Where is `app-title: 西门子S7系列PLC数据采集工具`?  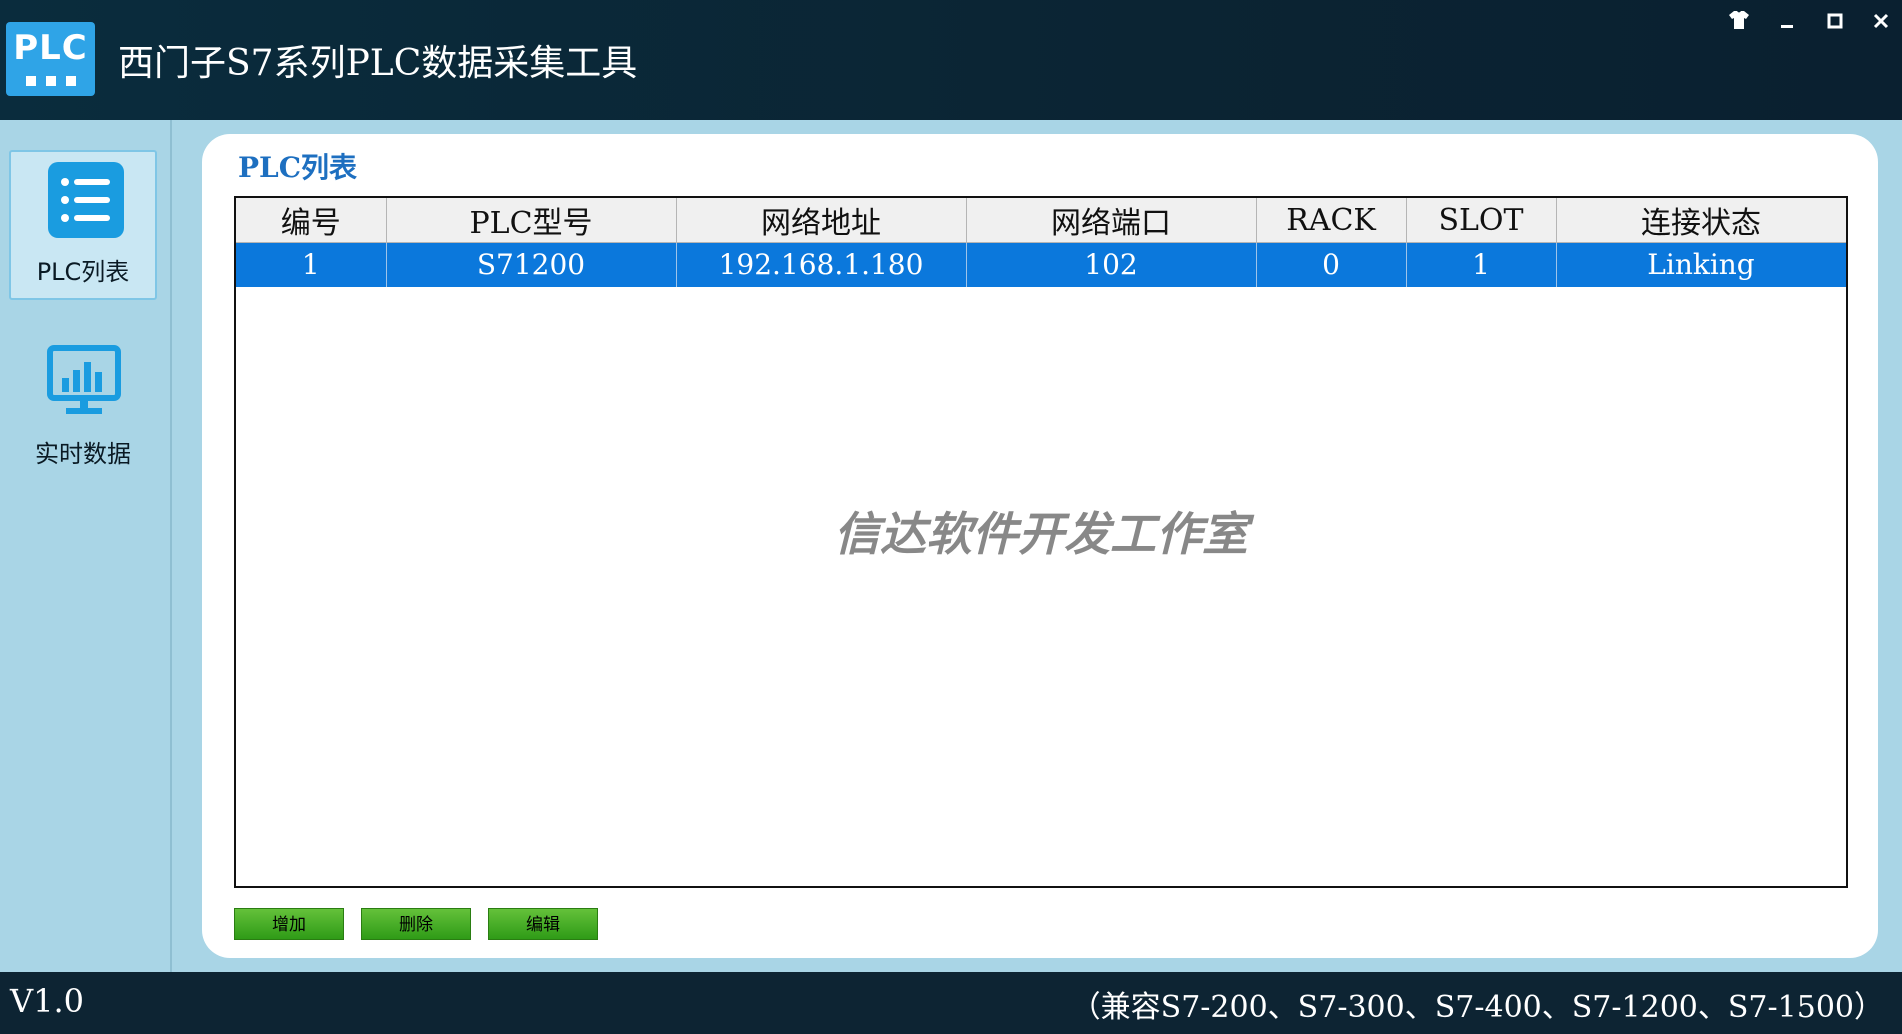 app-title: 西门子S7系列PLC数据采集工具 is located at coordinates (378, 63).